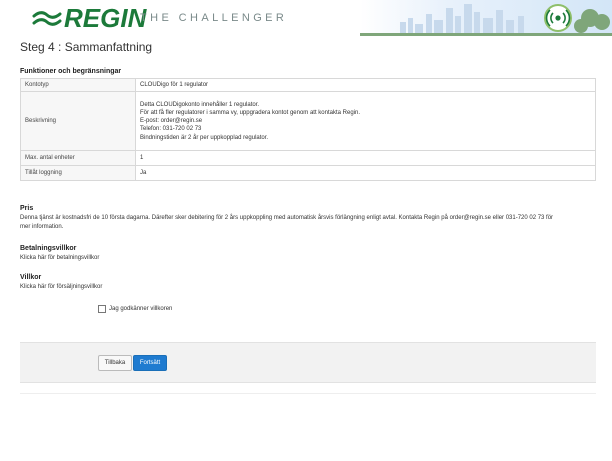 This screenshot has height=461, width=612. Describe the element at coordinates (150, 363) in the screenshot. I see `next-button: Fortsätt` at that location.